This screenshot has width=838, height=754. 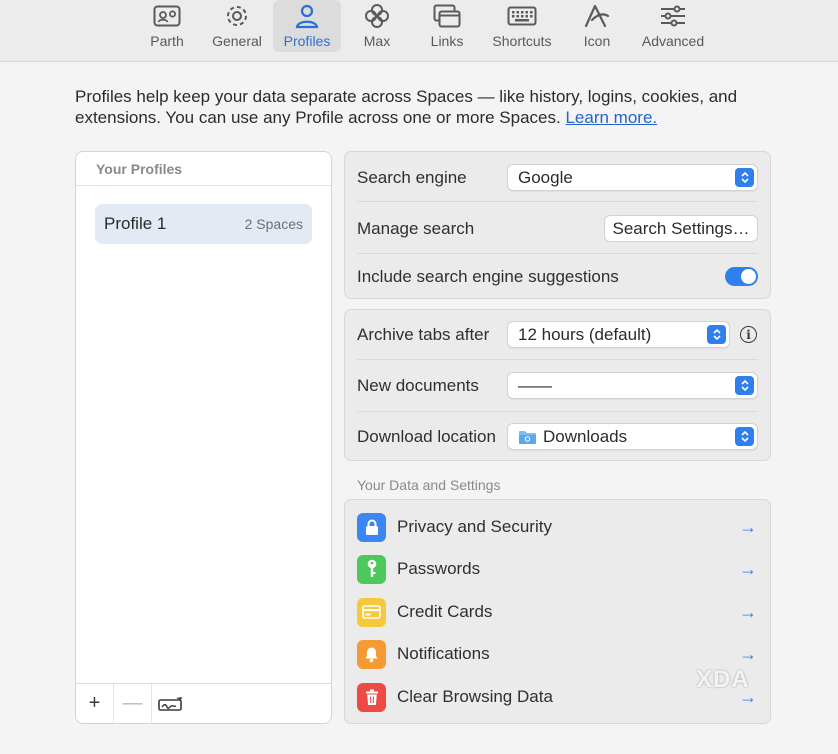 I want to click on search-engine-row: Search engine Google, so click(x=557, y=177).